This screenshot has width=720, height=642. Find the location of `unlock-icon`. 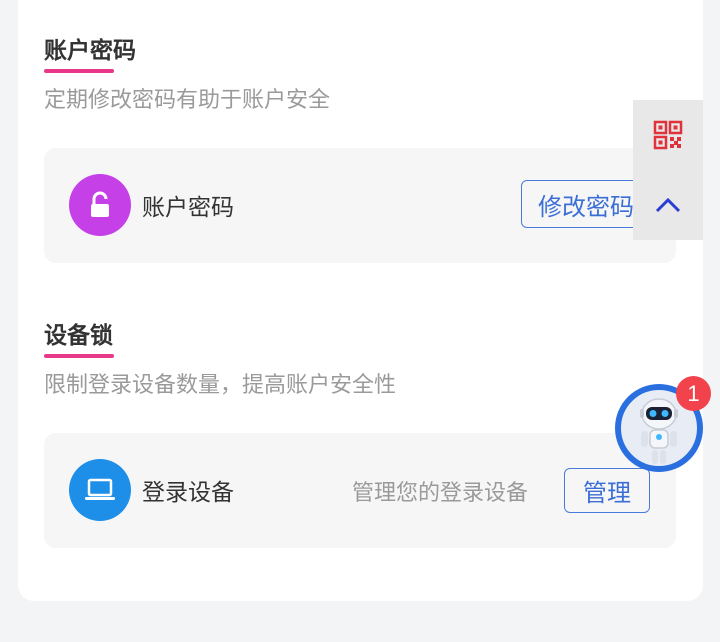

unlock-icon is located at coordinates (100, 205).